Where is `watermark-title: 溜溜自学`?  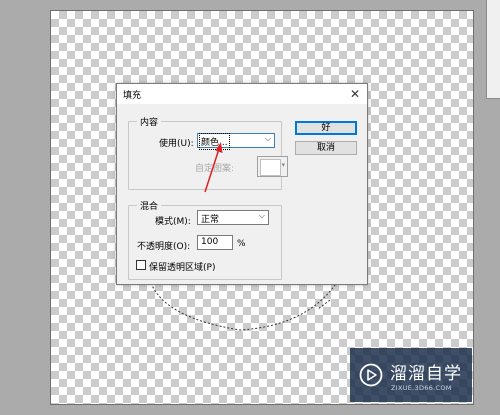
watermark-title: 溜溜自学 is located at coordinates (426, 374).